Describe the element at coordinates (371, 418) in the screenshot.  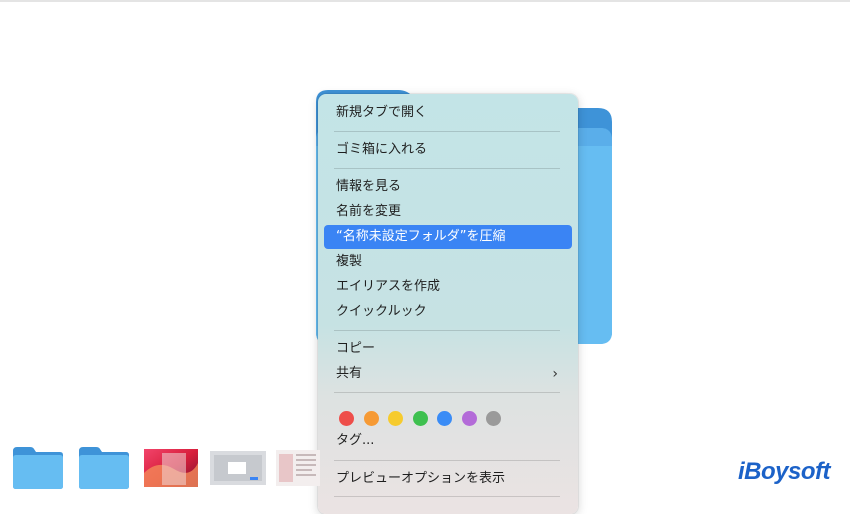
I see `tag-color-orange` at that location.